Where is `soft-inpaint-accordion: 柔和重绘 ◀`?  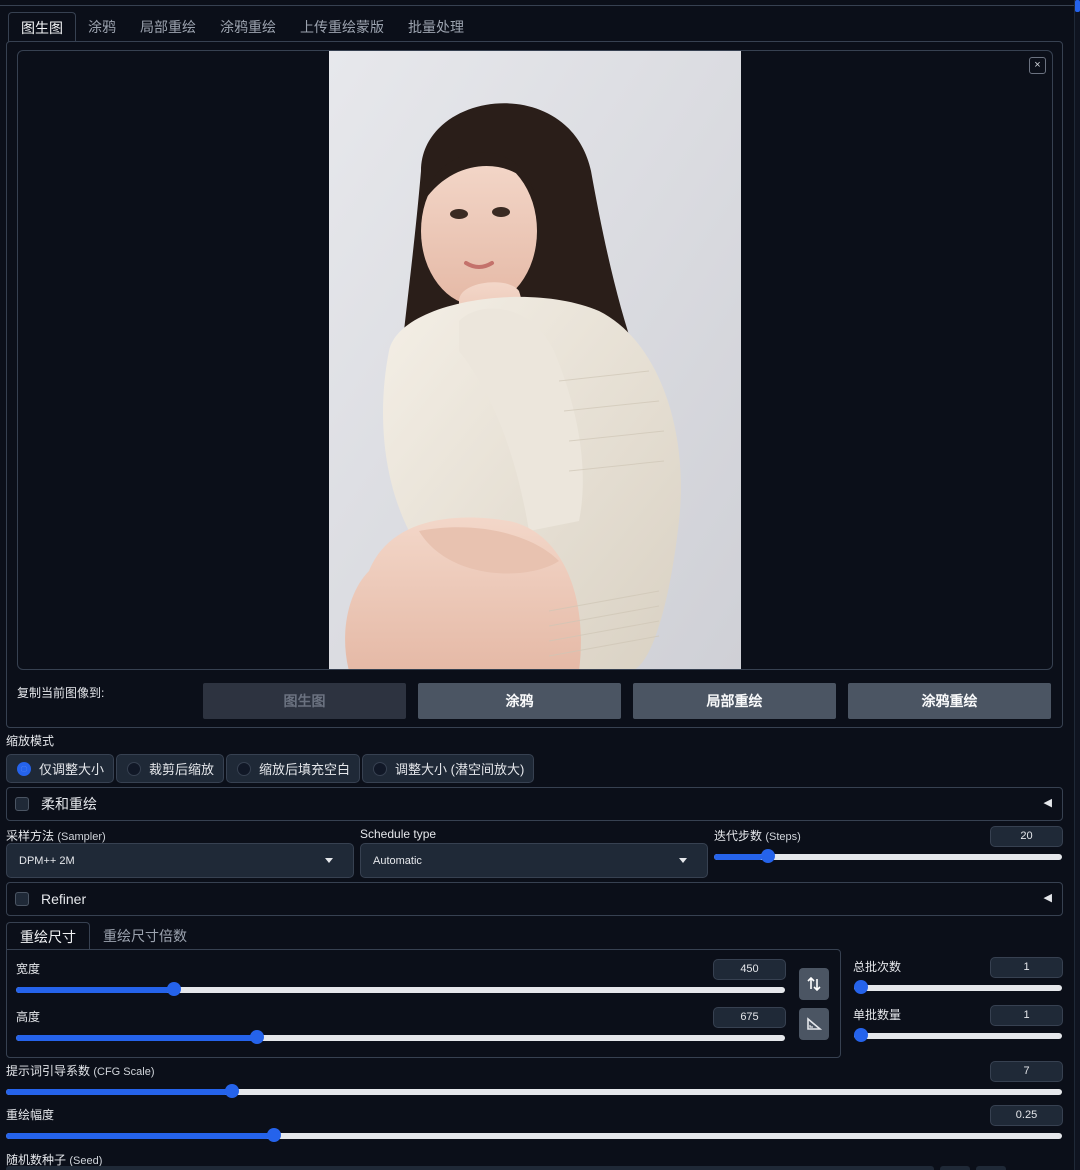
soft-inpaint-accordion: 柔和重绘 ◀ is located at coordinates (534, 804).